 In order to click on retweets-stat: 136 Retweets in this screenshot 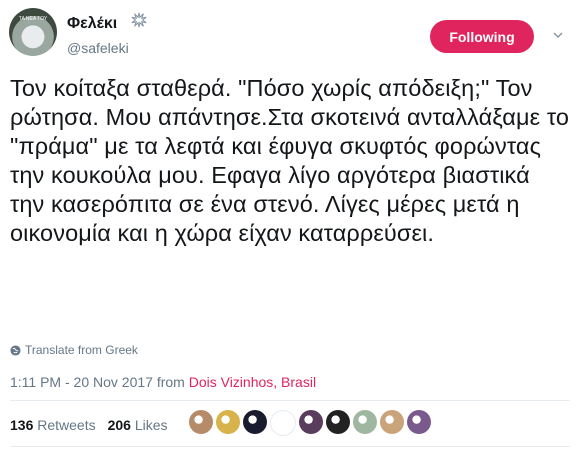, I will do `click(53, 425)`.